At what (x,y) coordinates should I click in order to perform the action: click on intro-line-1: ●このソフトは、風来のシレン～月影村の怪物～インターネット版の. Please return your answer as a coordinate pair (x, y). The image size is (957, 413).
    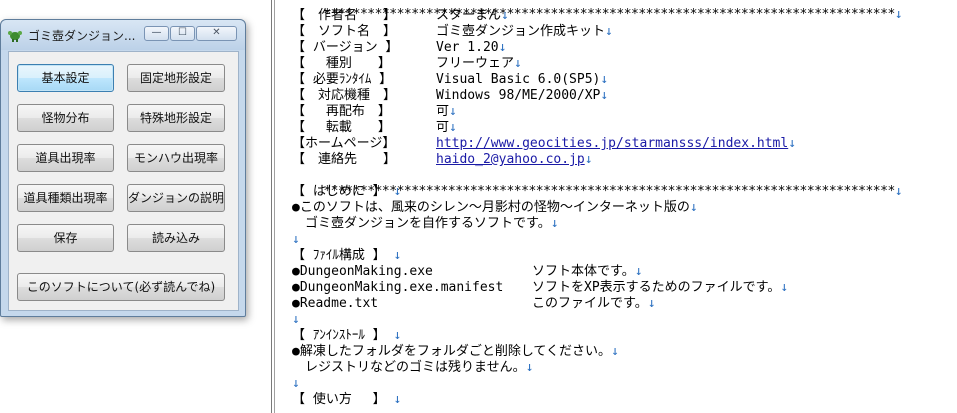
    Looking at the image, I should click on (491, 207).